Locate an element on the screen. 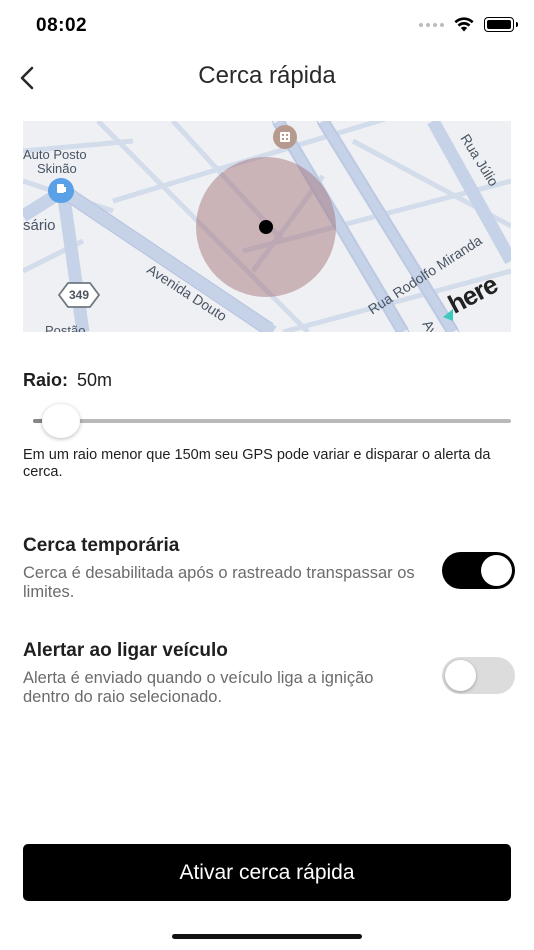 Image resolution: width=534 pixels, height=950 pixels. vehicle-position-dot is located at coordinates (266, 227).